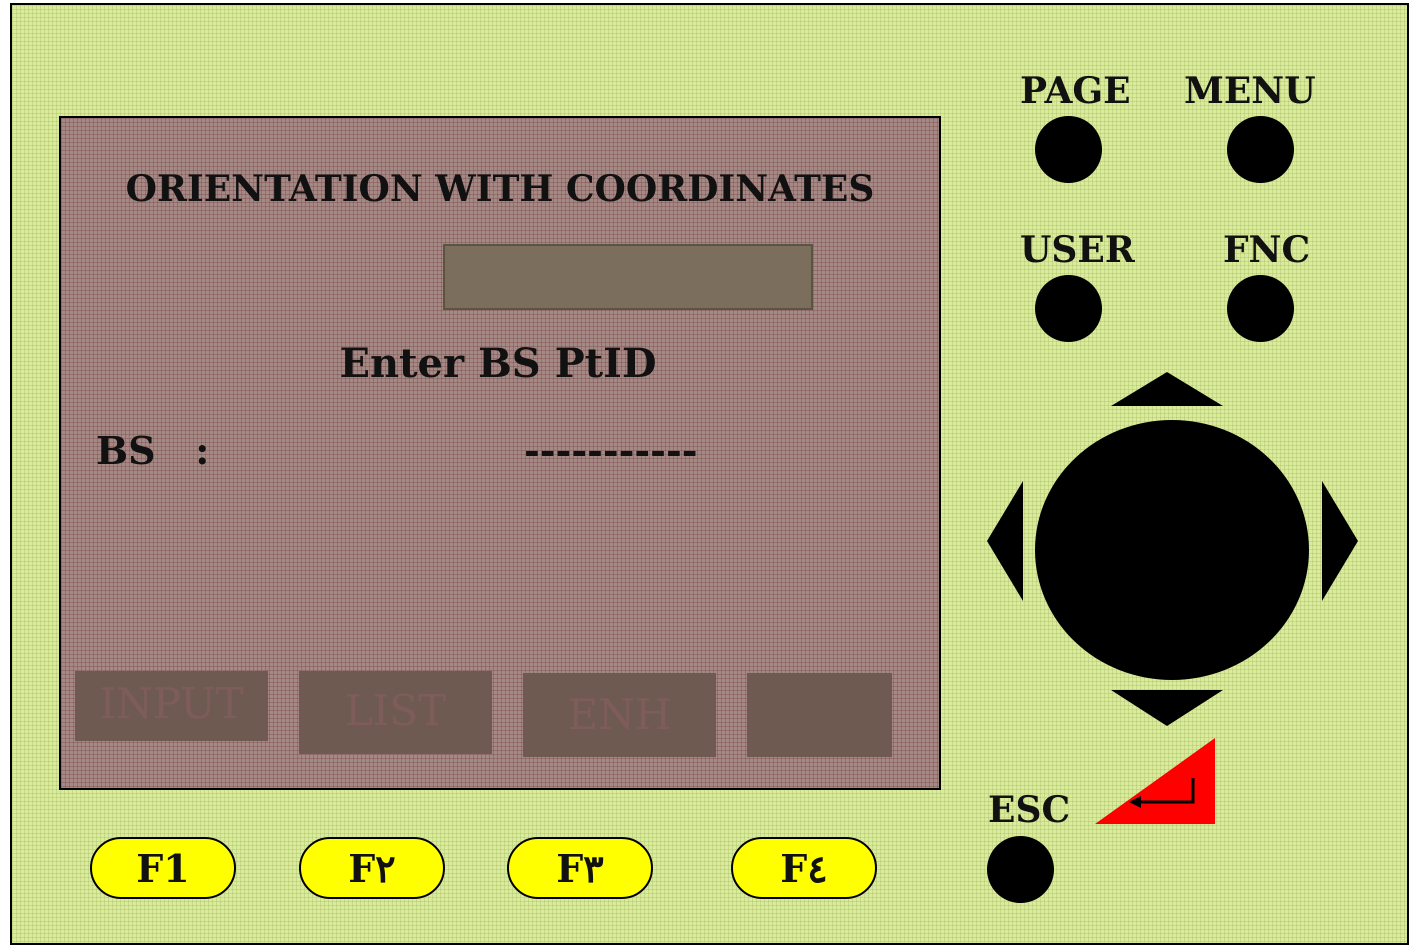 This screenshot has width=1411, height=947. Describe the element at coordinates (1260, 308) in the screenshot. I see `fnc-button` at that location.